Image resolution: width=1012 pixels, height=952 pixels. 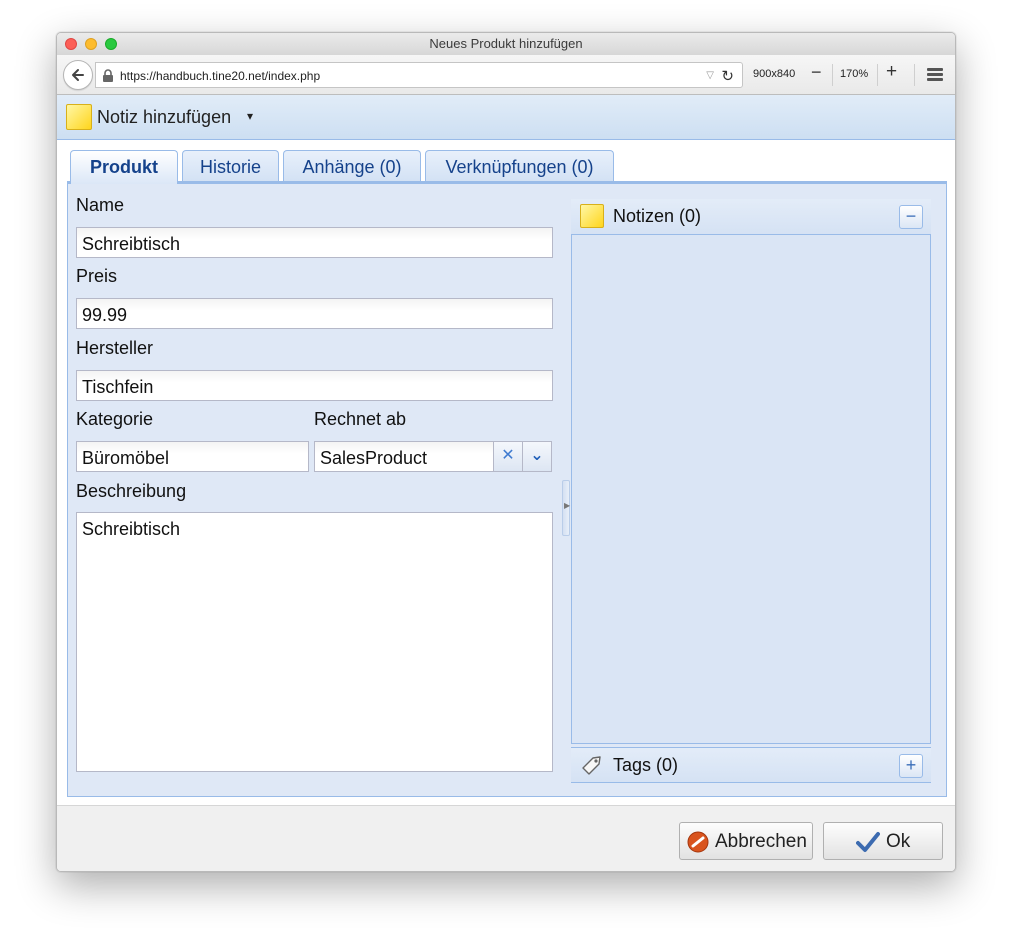 I want to click on name-label: Name, so click(x=100, y=205).